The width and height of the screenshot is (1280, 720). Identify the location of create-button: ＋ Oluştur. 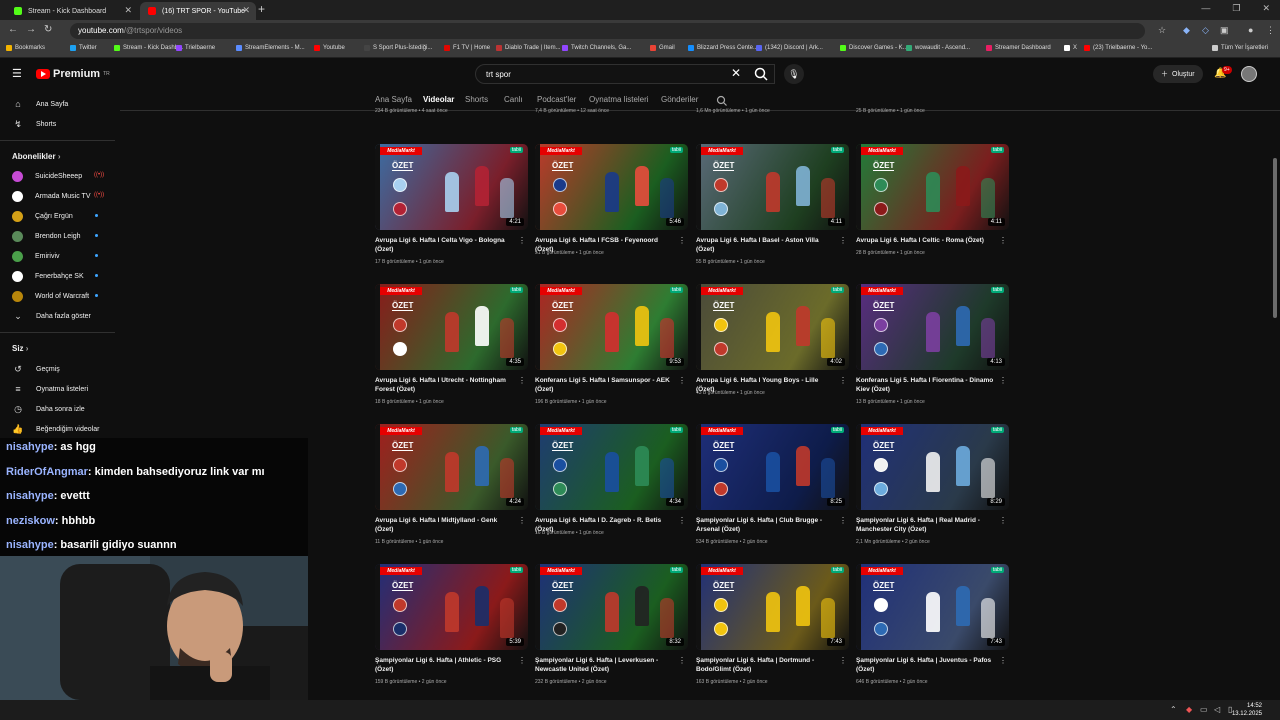
(1178, 74).